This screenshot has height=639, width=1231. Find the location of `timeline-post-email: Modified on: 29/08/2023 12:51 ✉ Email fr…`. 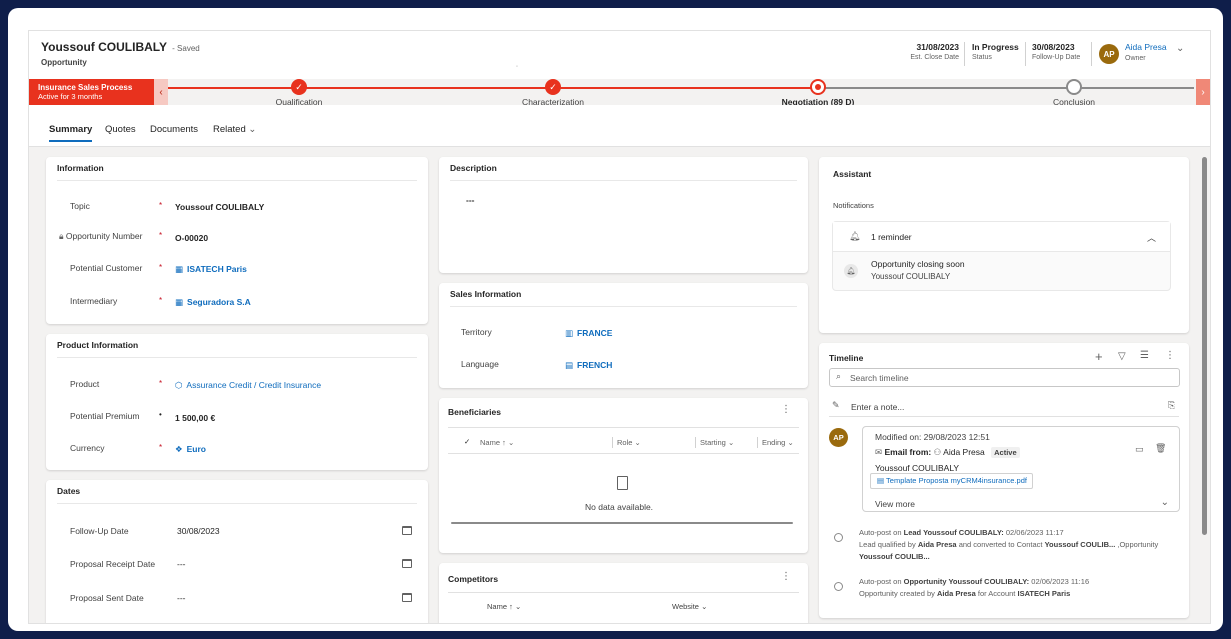

timeline-post-email: Modified on: 29/08/2023 12:51 ✉ Email fr… is located at coordinates (1021, 469).